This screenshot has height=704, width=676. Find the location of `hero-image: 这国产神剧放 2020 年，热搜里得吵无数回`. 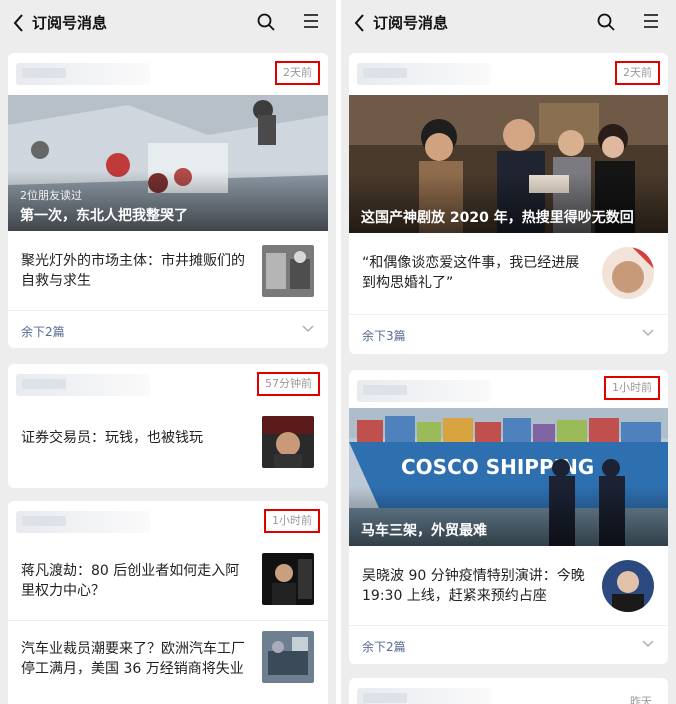

hero-image: 这国产神剧放 2020 年，热搜里得吵无数回 is located at coordinates (508, 164).